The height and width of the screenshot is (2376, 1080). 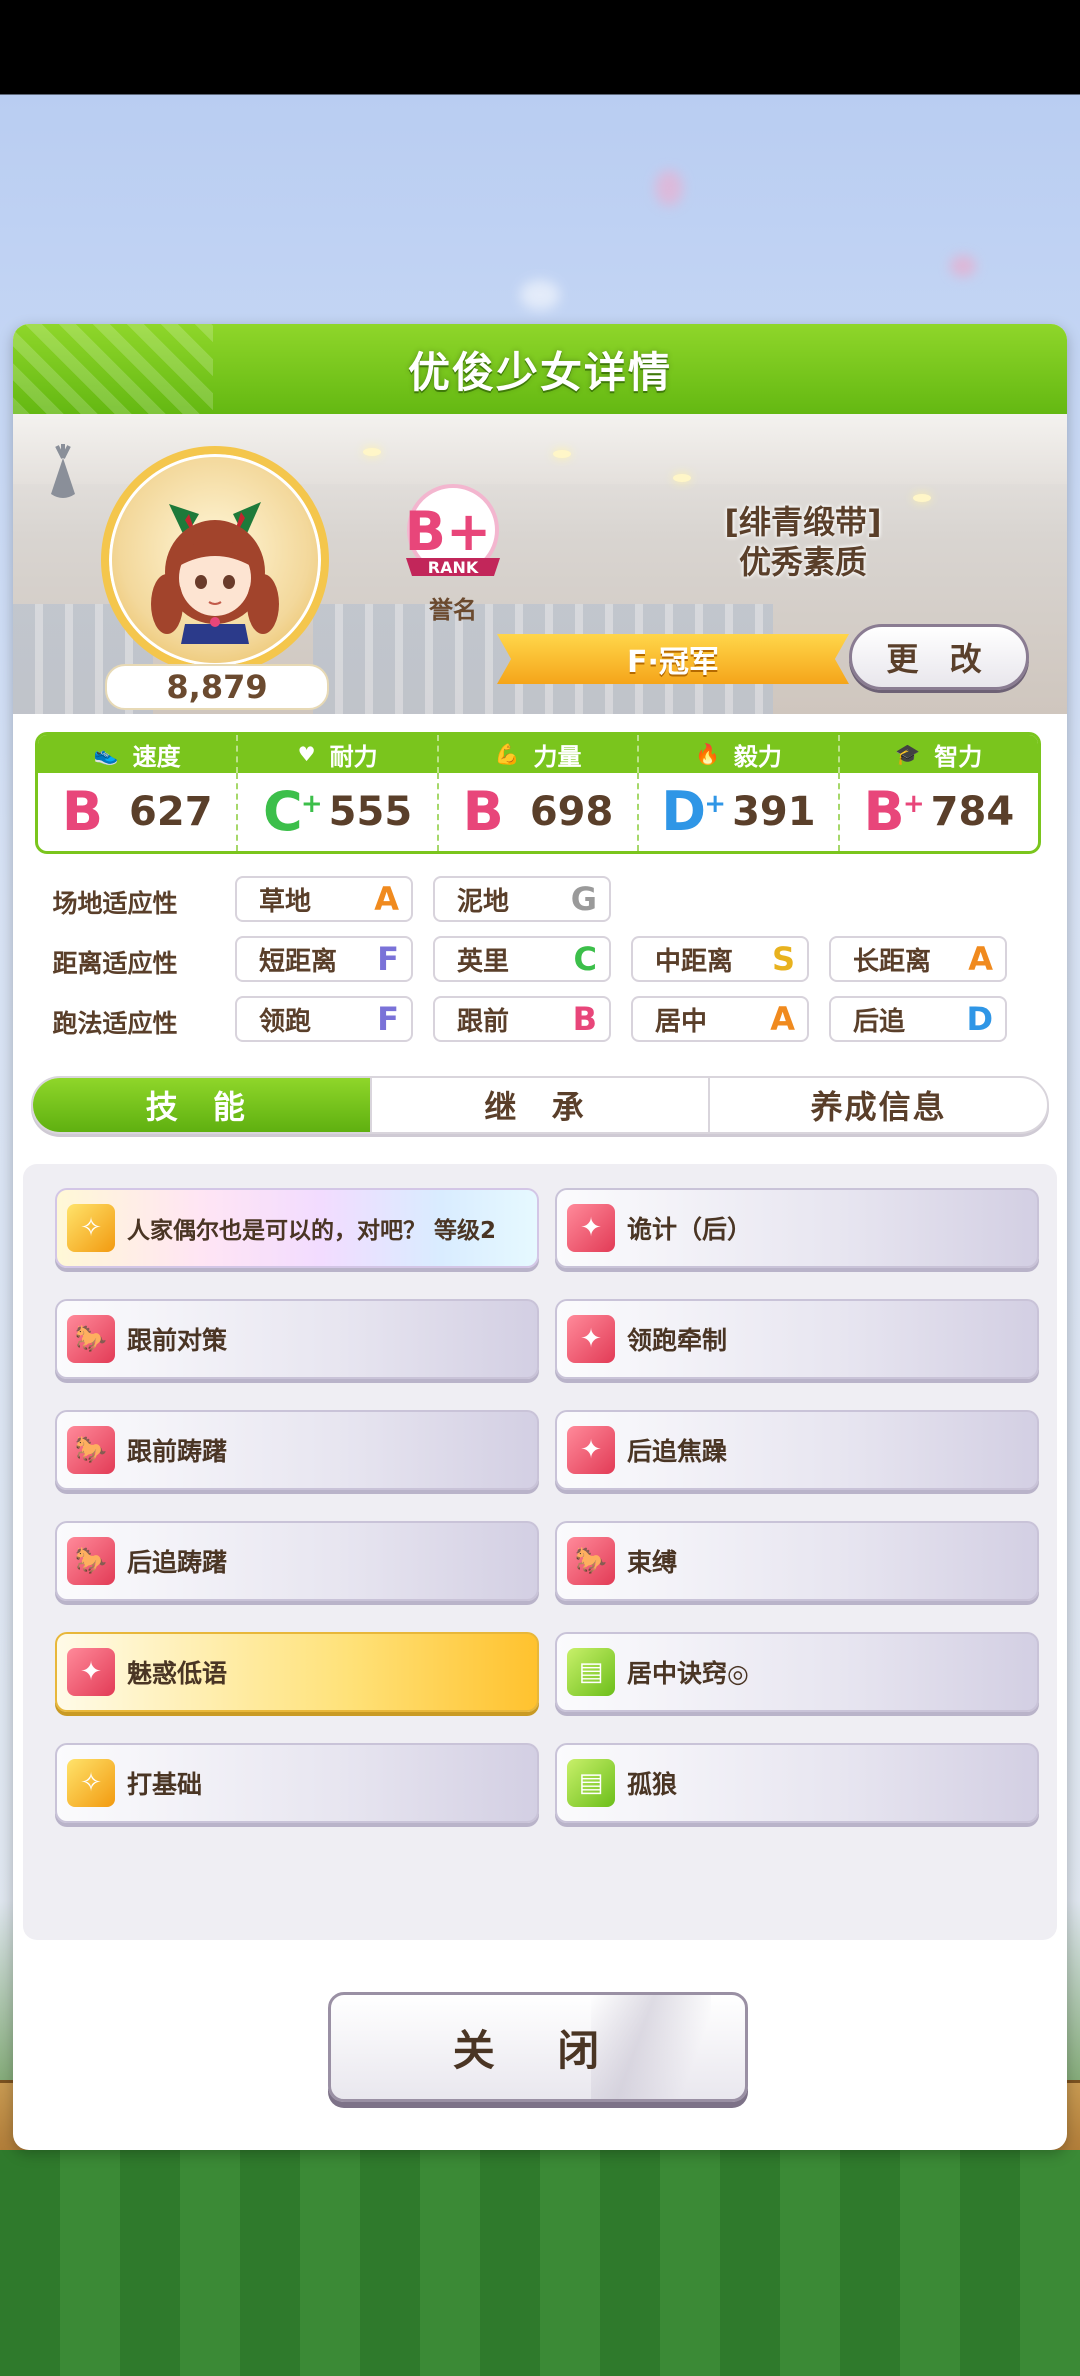 I want to click on aptitude-chip: 居中 A, so click(x=720, y=1019).